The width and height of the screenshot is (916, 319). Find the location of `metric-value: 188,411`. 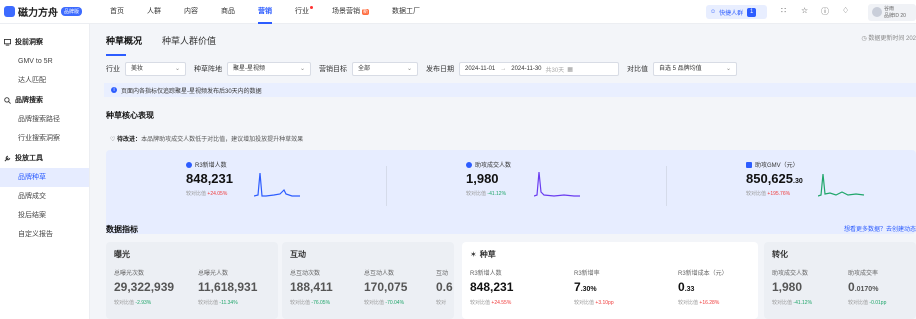

metric-value: 188,411 is located at coordinates (311, 287).